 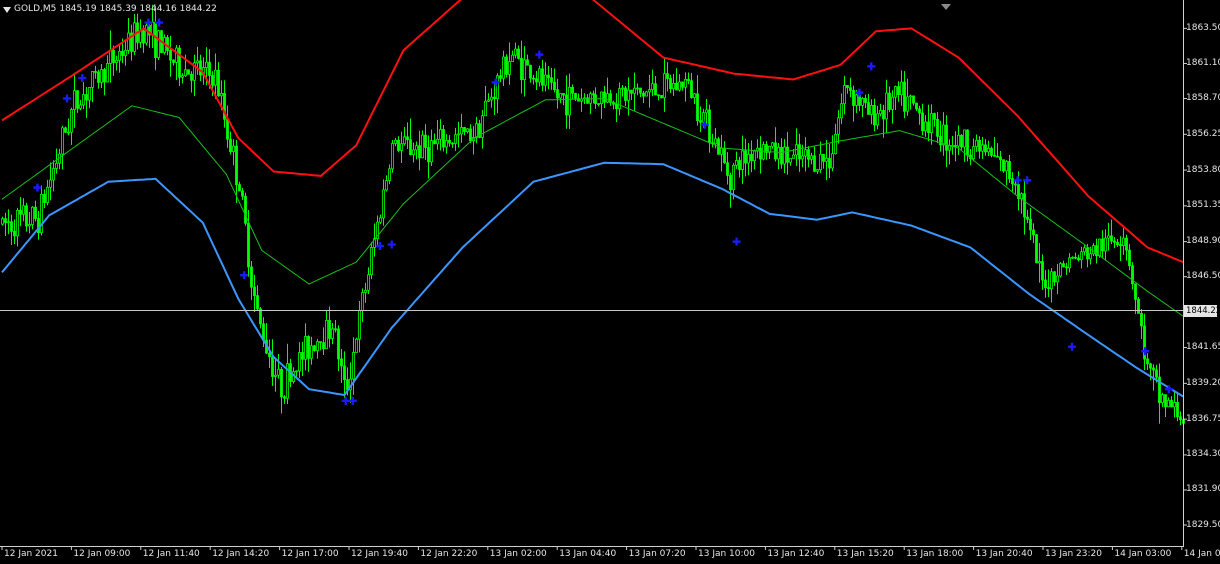 I want to click on time-tick-label: 13 Jan 02:00, so click(x=518, y=554).